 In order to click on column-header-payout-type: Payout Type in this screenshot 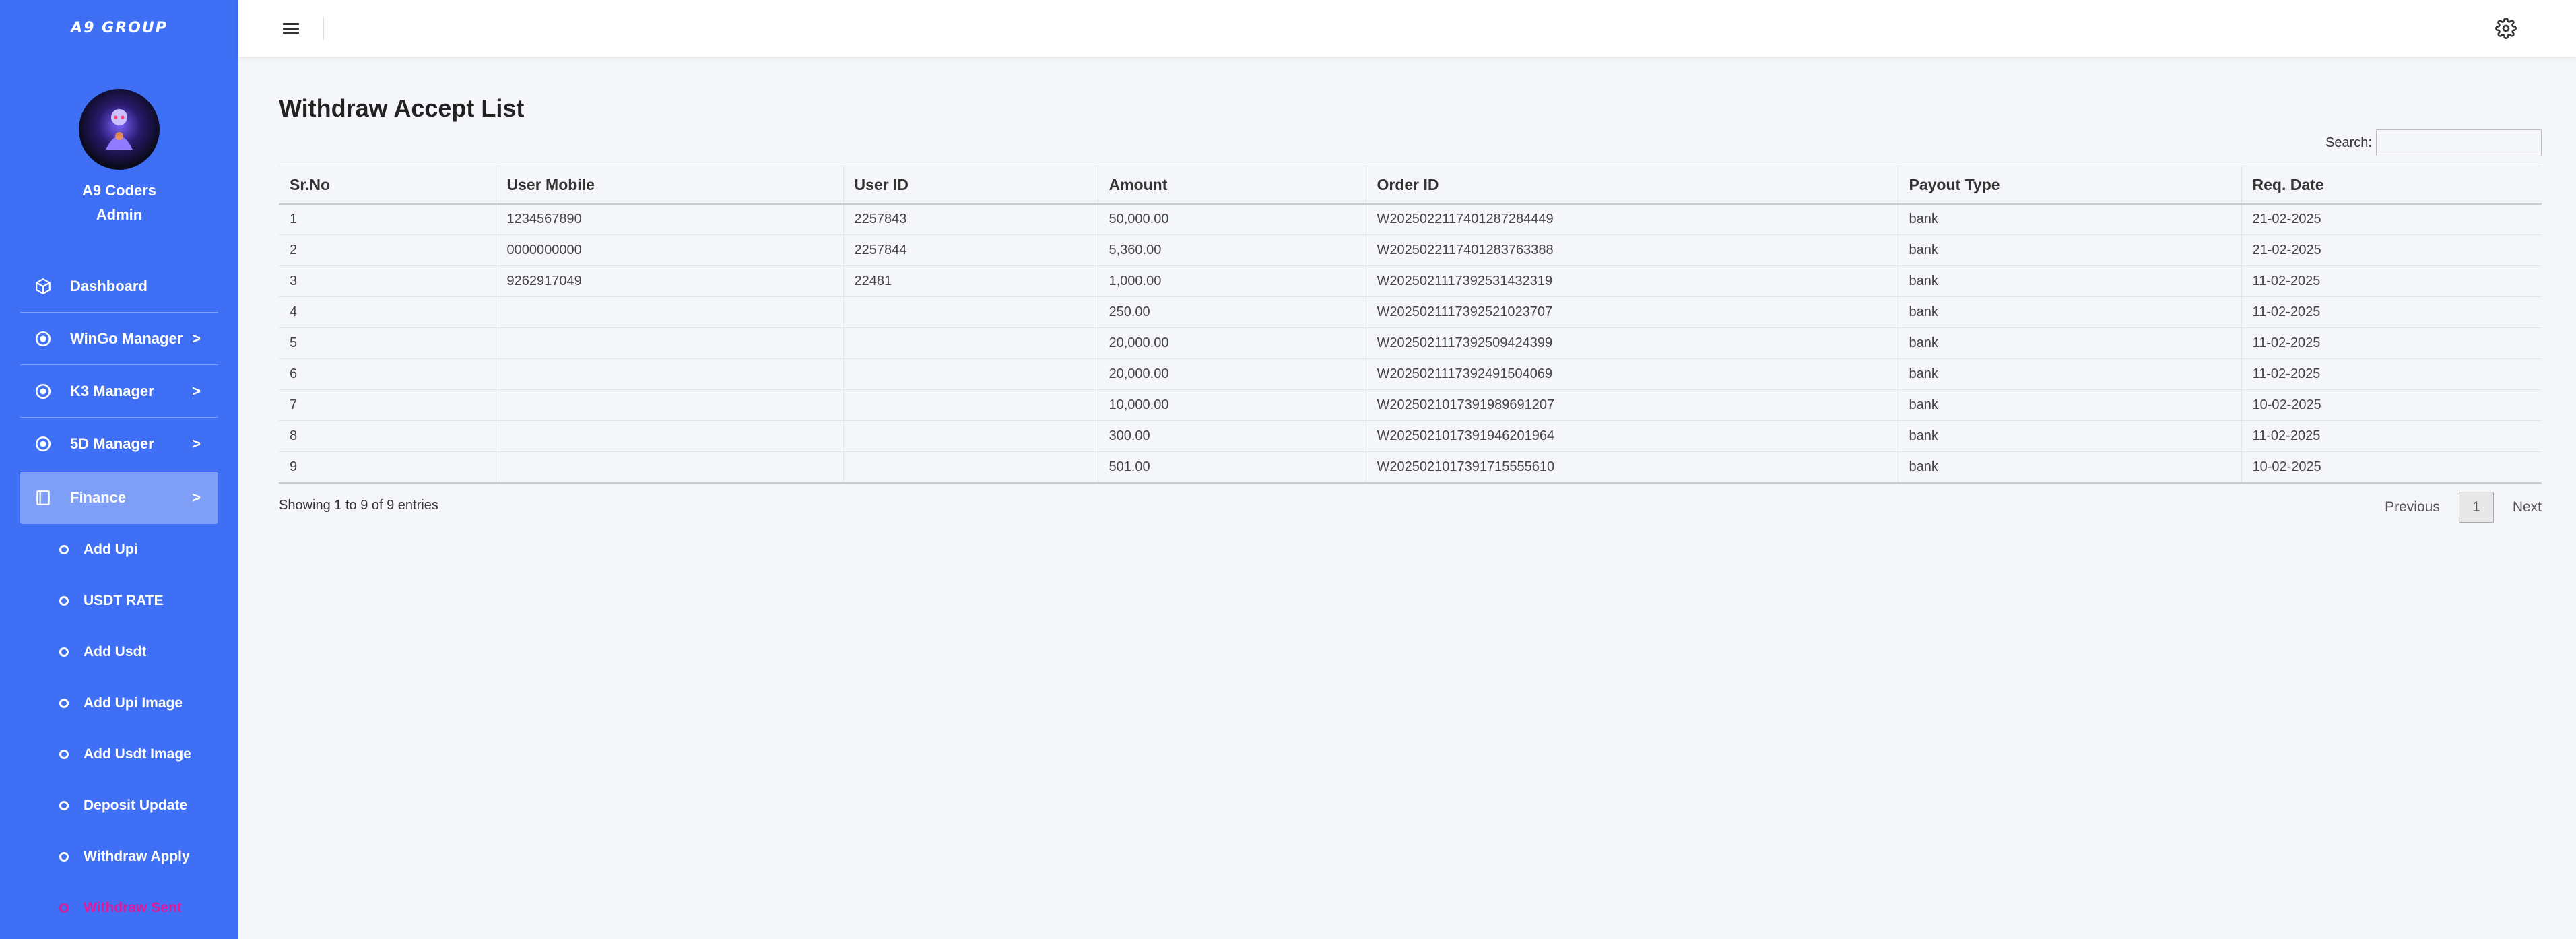, I will do `click(2070, 185)`.